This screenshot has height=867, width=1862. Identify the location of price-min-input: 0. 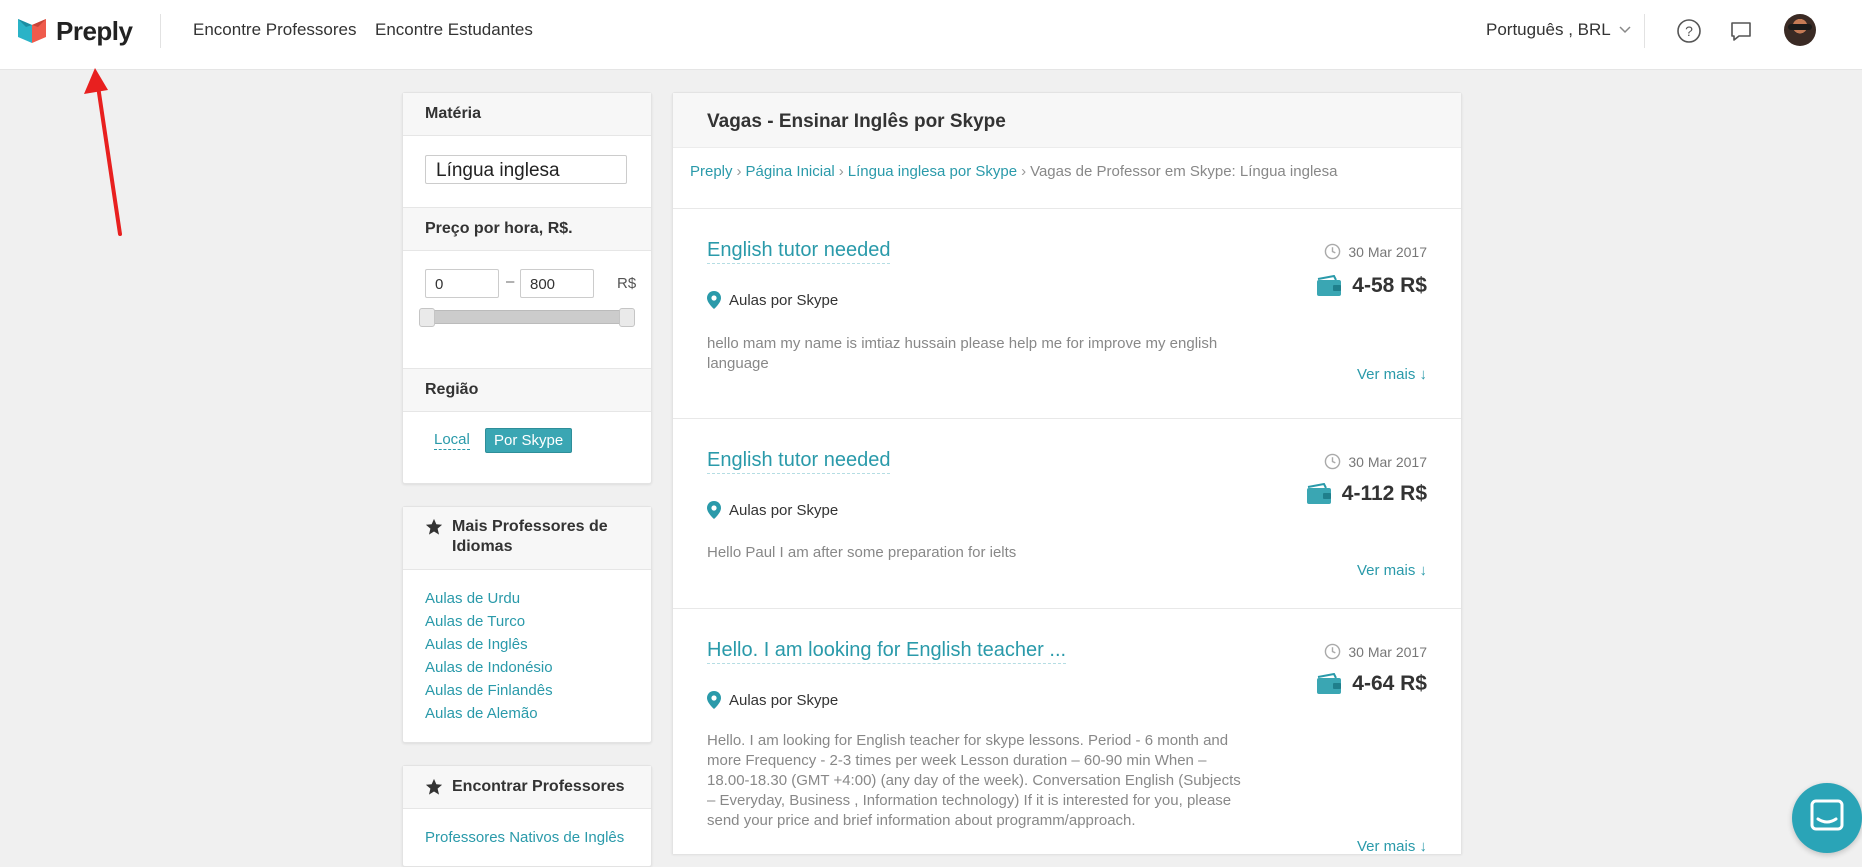
(462, 283).